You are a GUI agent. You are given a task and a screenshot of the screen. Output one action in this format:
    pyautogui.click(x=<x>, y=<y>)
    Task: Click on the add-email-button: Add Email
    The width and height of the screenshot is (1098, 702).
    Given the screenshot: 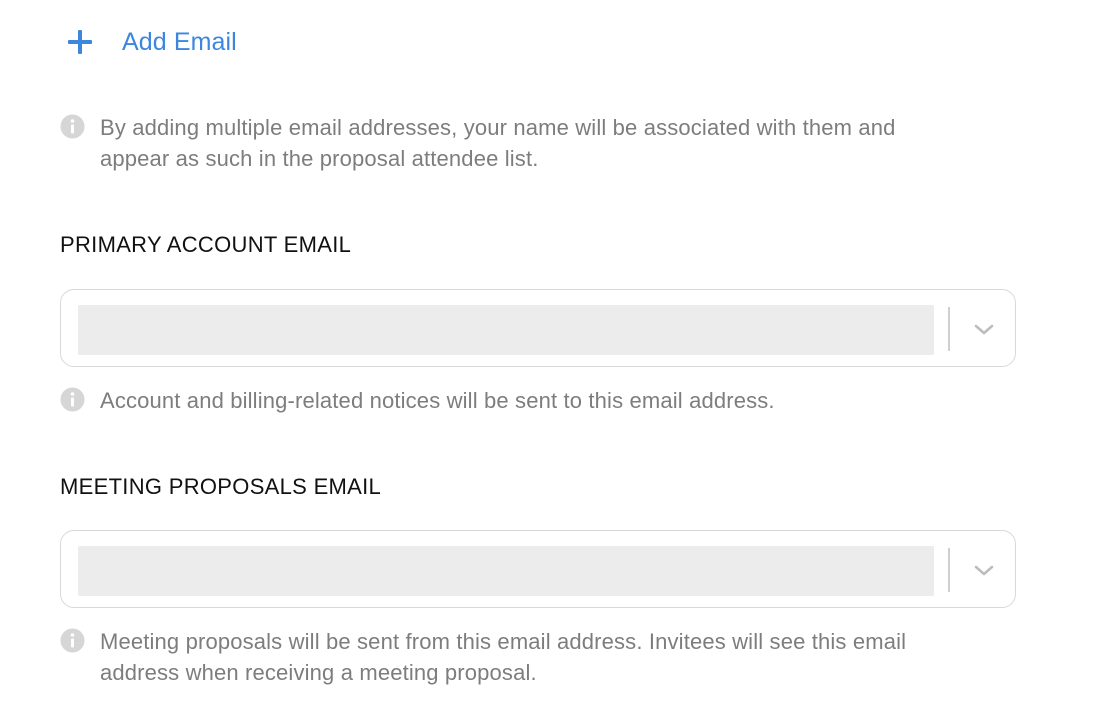 What is the action you would take?
    pyautogui.click(x=151, y=42)
    